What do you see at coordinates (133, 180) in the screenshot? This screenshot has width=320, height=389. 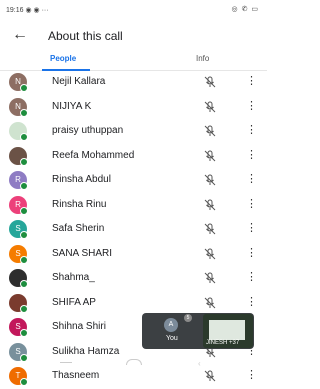 I see `participant-row: R Rinsha Abdul ⋮` at bounding box center [133, 180].